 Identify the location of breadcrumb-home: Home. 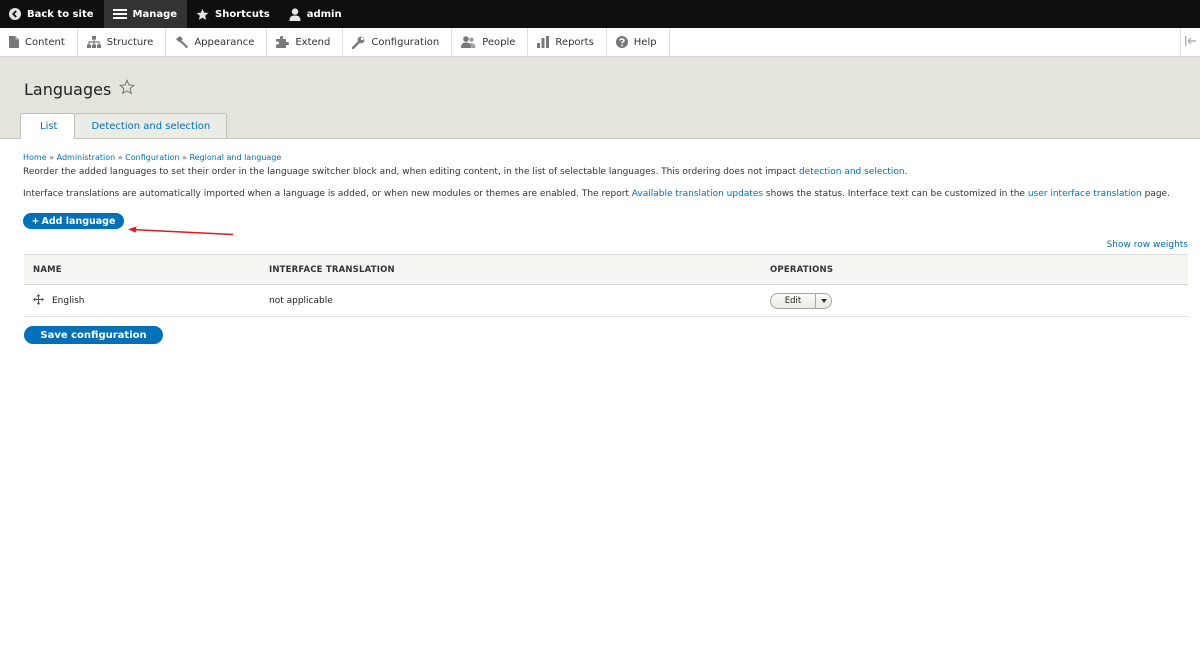
(35, 157).